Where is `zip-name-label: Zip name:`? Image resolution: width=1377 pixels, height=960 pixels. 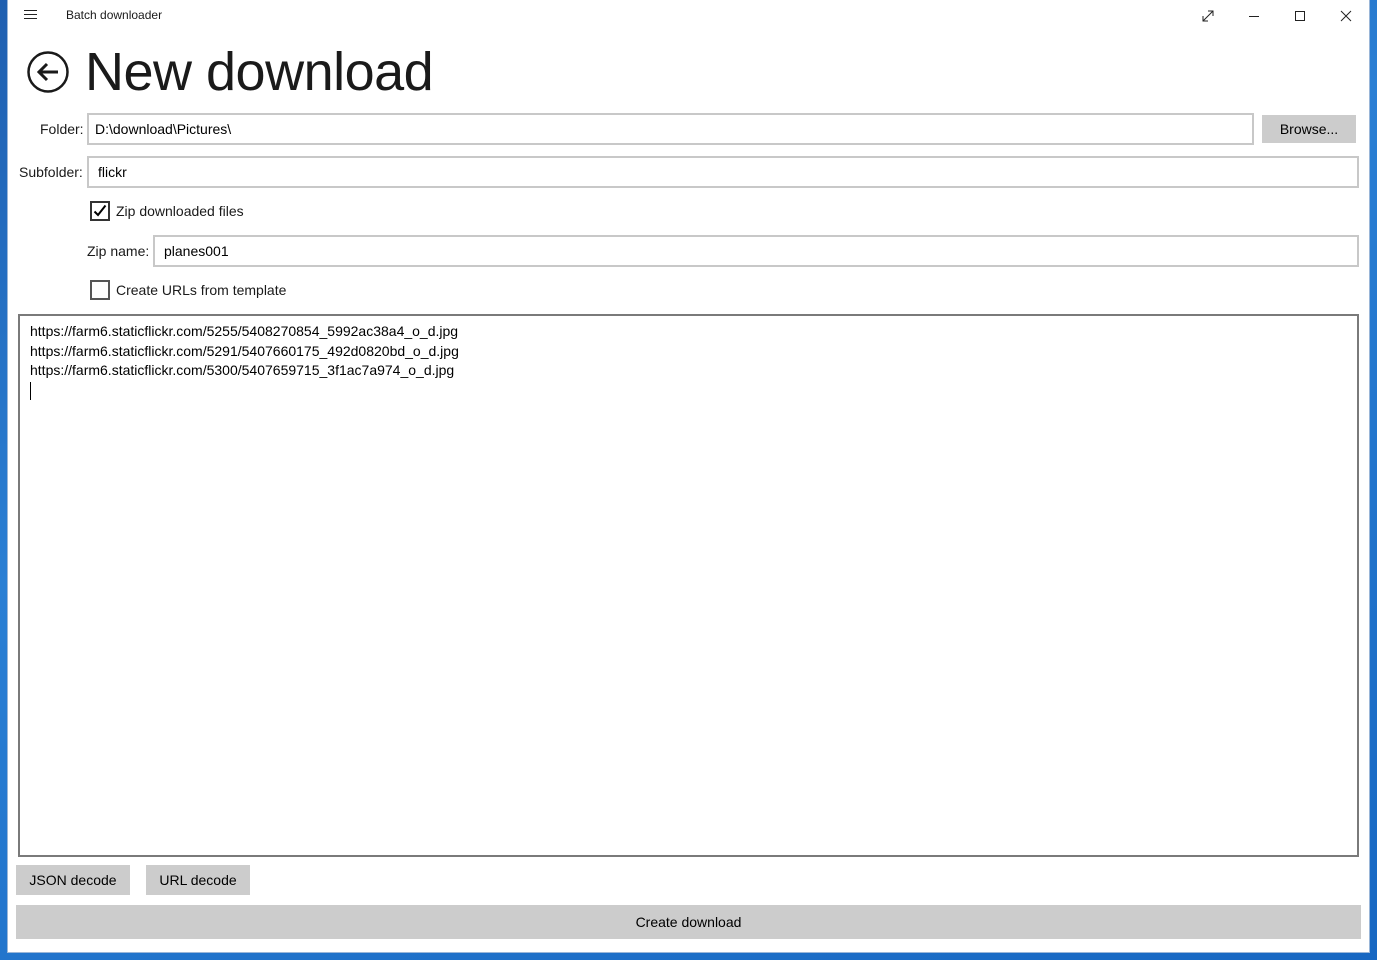 zip-name-label: Zip name: is located at coordinates (118, 251).